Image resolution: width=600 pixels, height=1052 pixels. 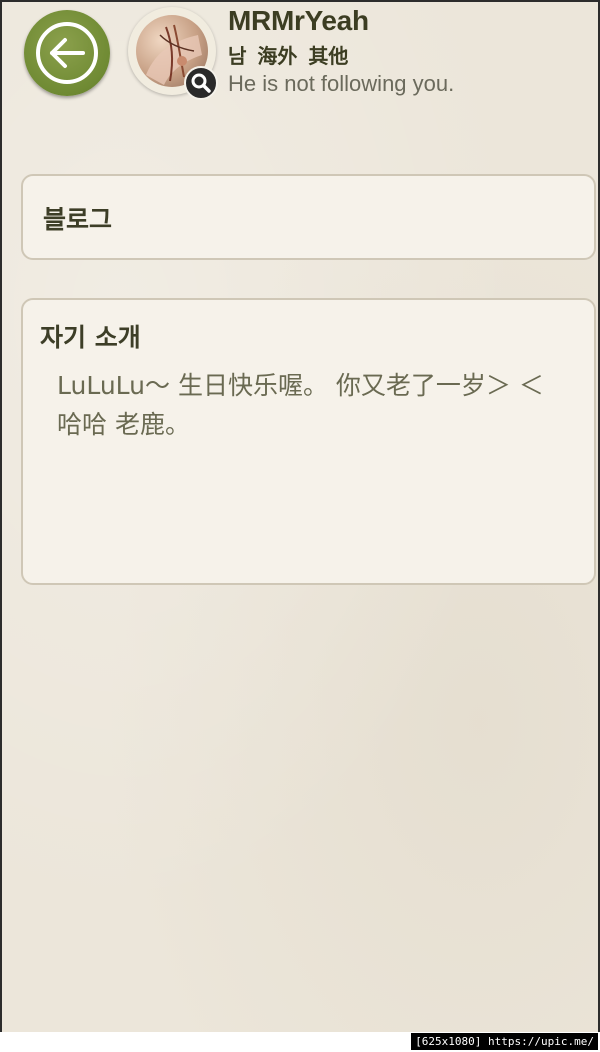 I want to click on blog-title: 블로그, so click(x=78, y=219).